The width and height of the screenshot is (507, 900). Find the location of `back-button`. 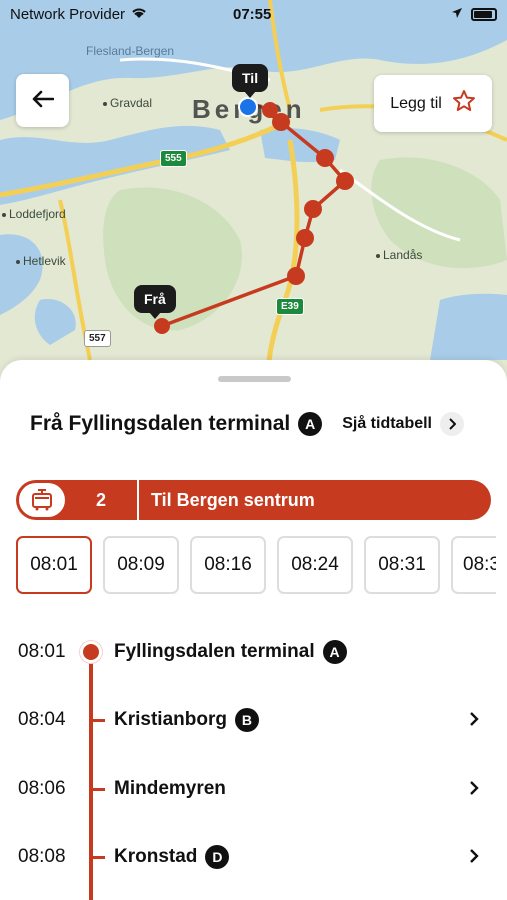

back-button is located at coordinates (42, 100).